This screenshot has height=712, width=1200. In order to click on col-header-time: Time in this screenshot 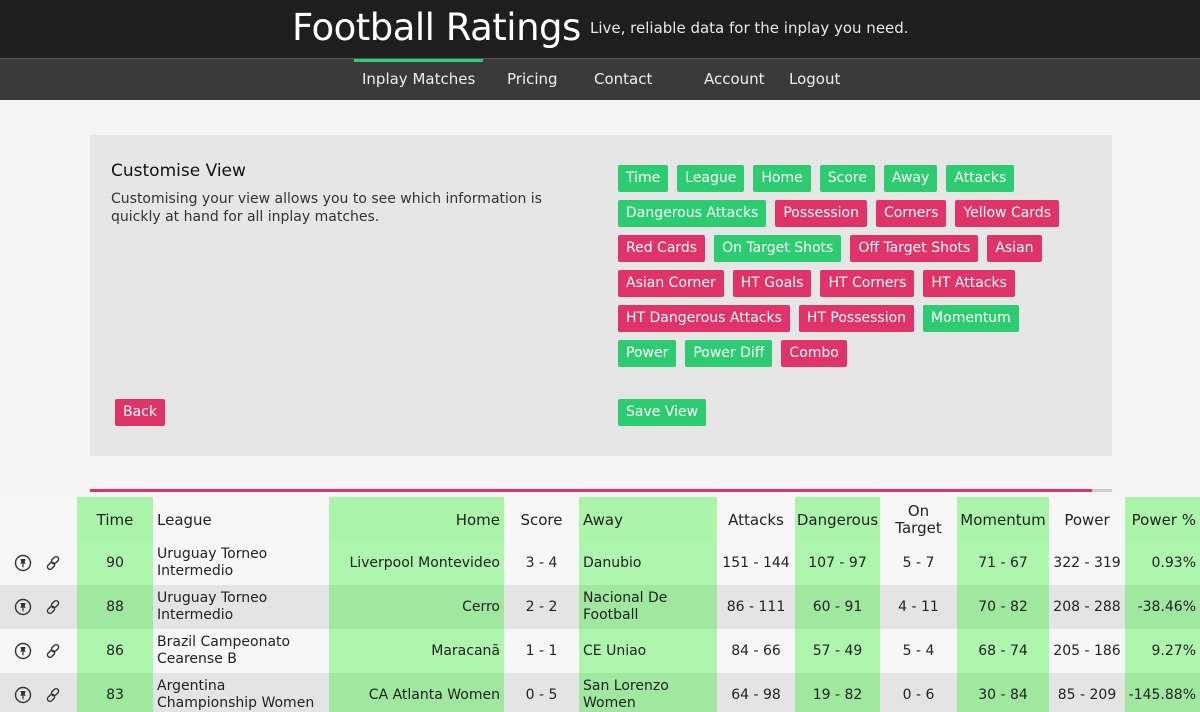, I will do `click(115, 519)`.